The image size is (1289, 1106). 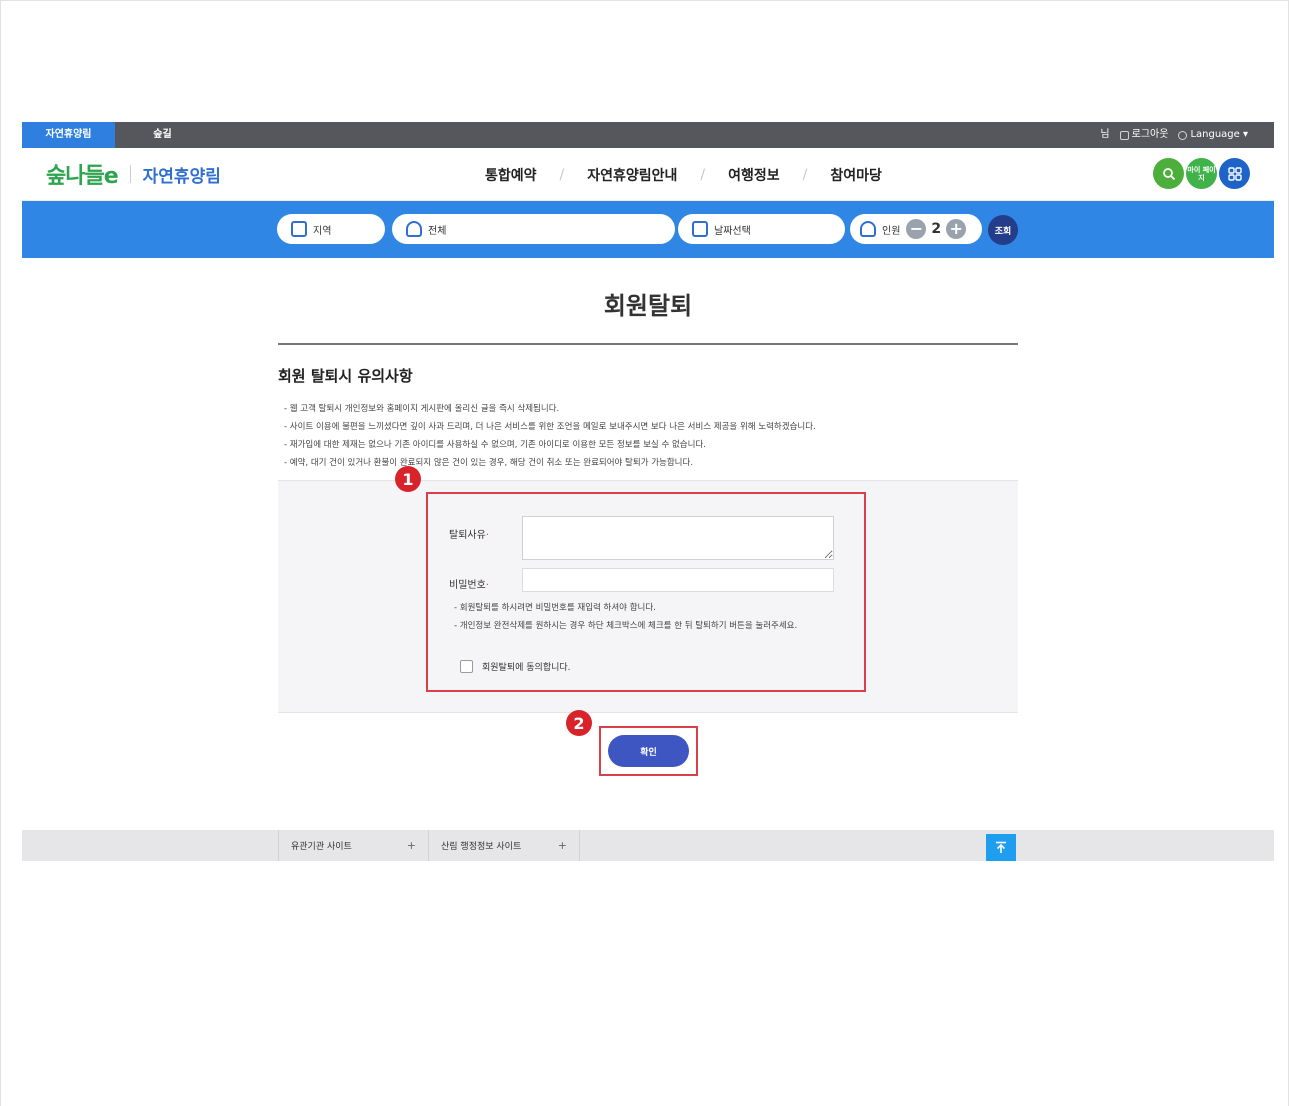 I want to click on grid-menu-icon, so click(x=1234, y=173).